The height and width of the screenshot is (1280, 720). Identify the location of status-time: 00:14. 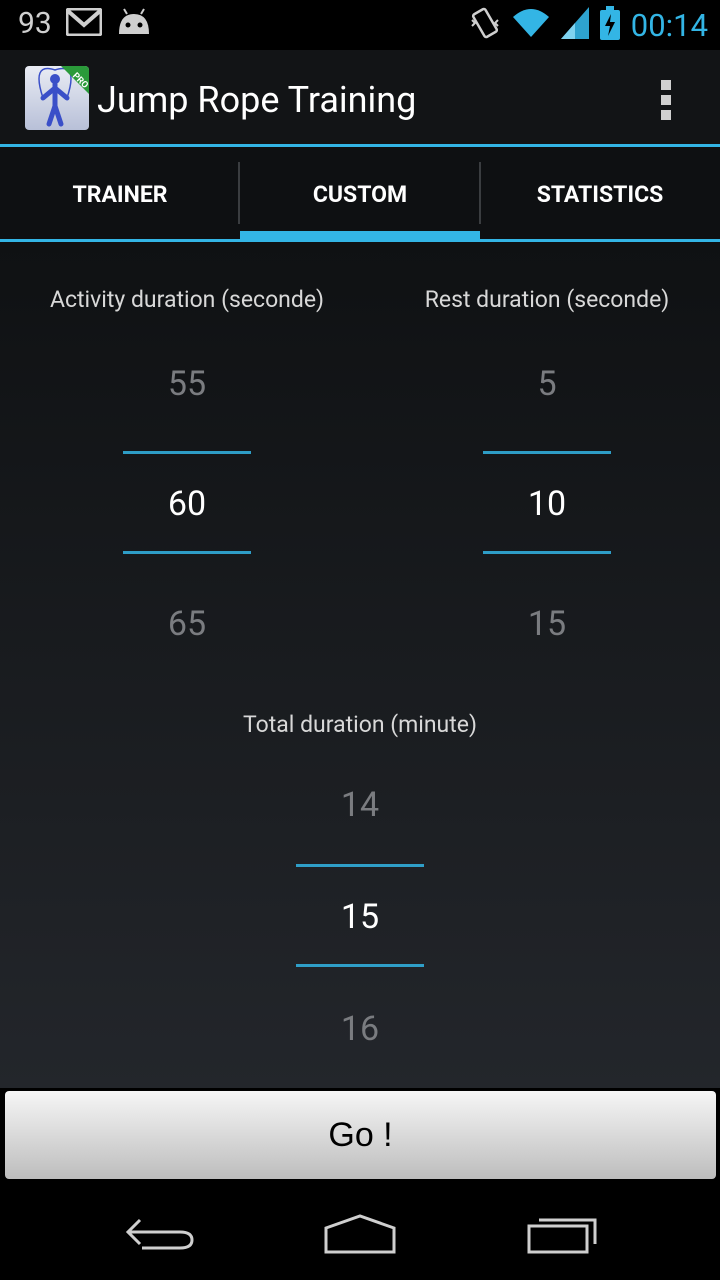
(669, 25).